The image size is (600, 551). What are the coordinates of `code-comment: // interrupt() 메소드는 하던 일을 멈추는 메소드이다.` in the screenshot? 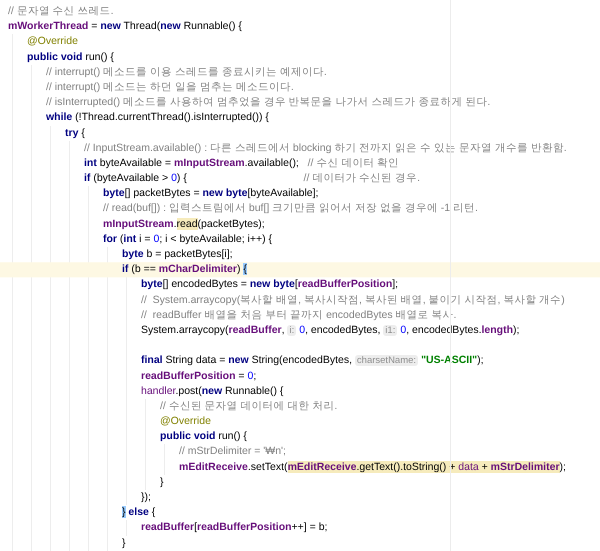 It's located at (170, 87).